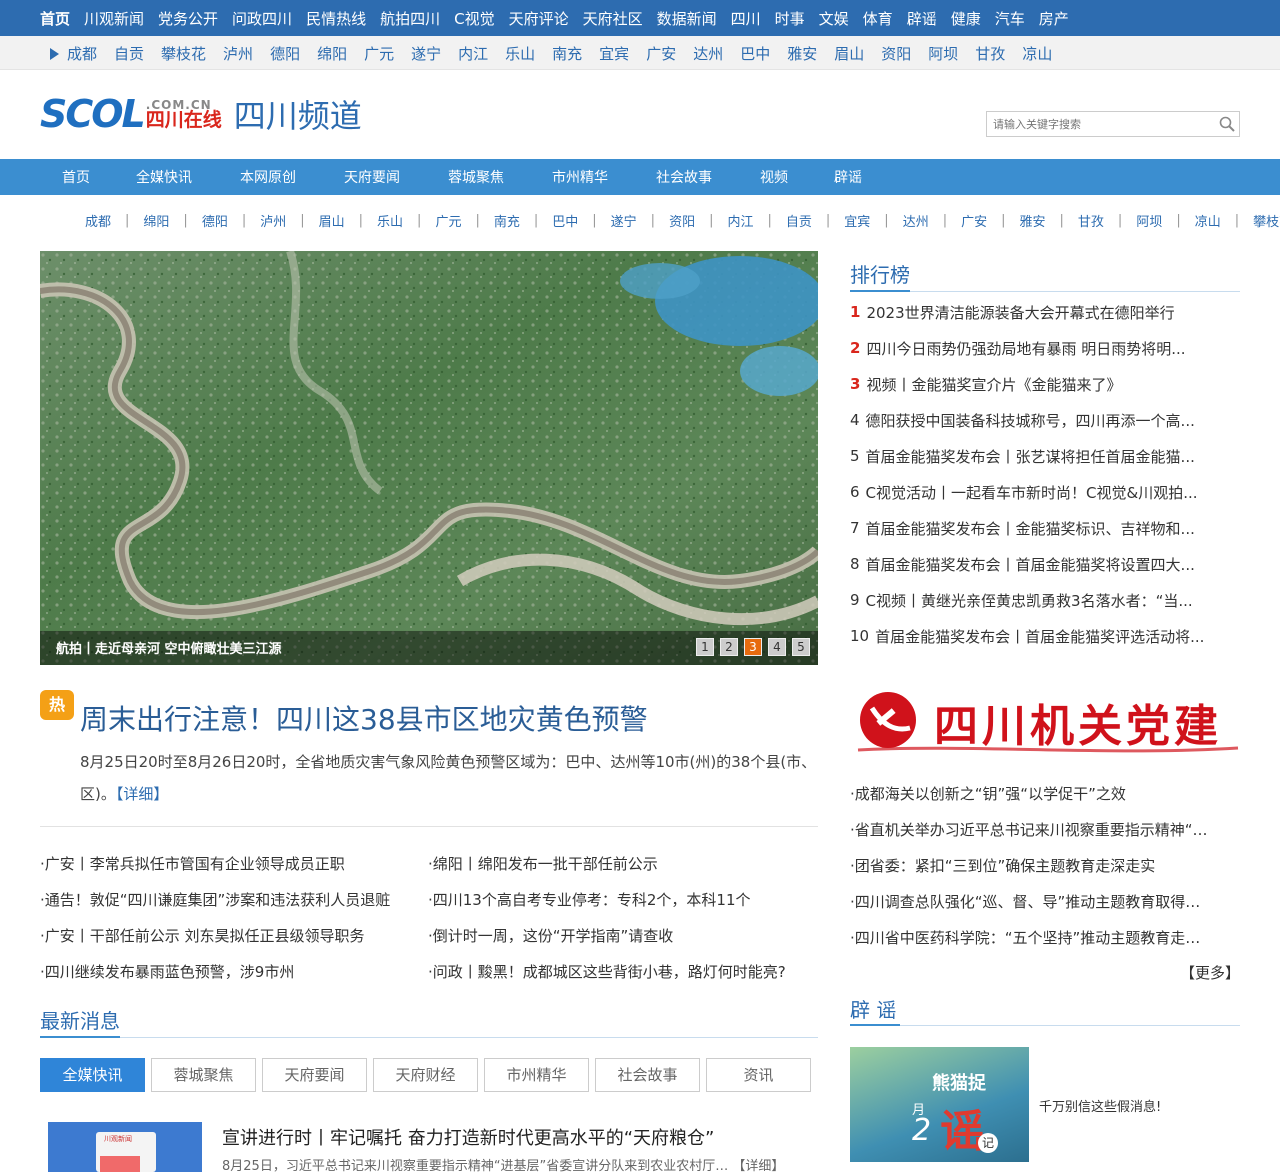 This screenshot has width=1280, height=1174. Describe the element at coordinates (922, 18) in the screenshot. I see `topnav-item: 辟谣` at that location.